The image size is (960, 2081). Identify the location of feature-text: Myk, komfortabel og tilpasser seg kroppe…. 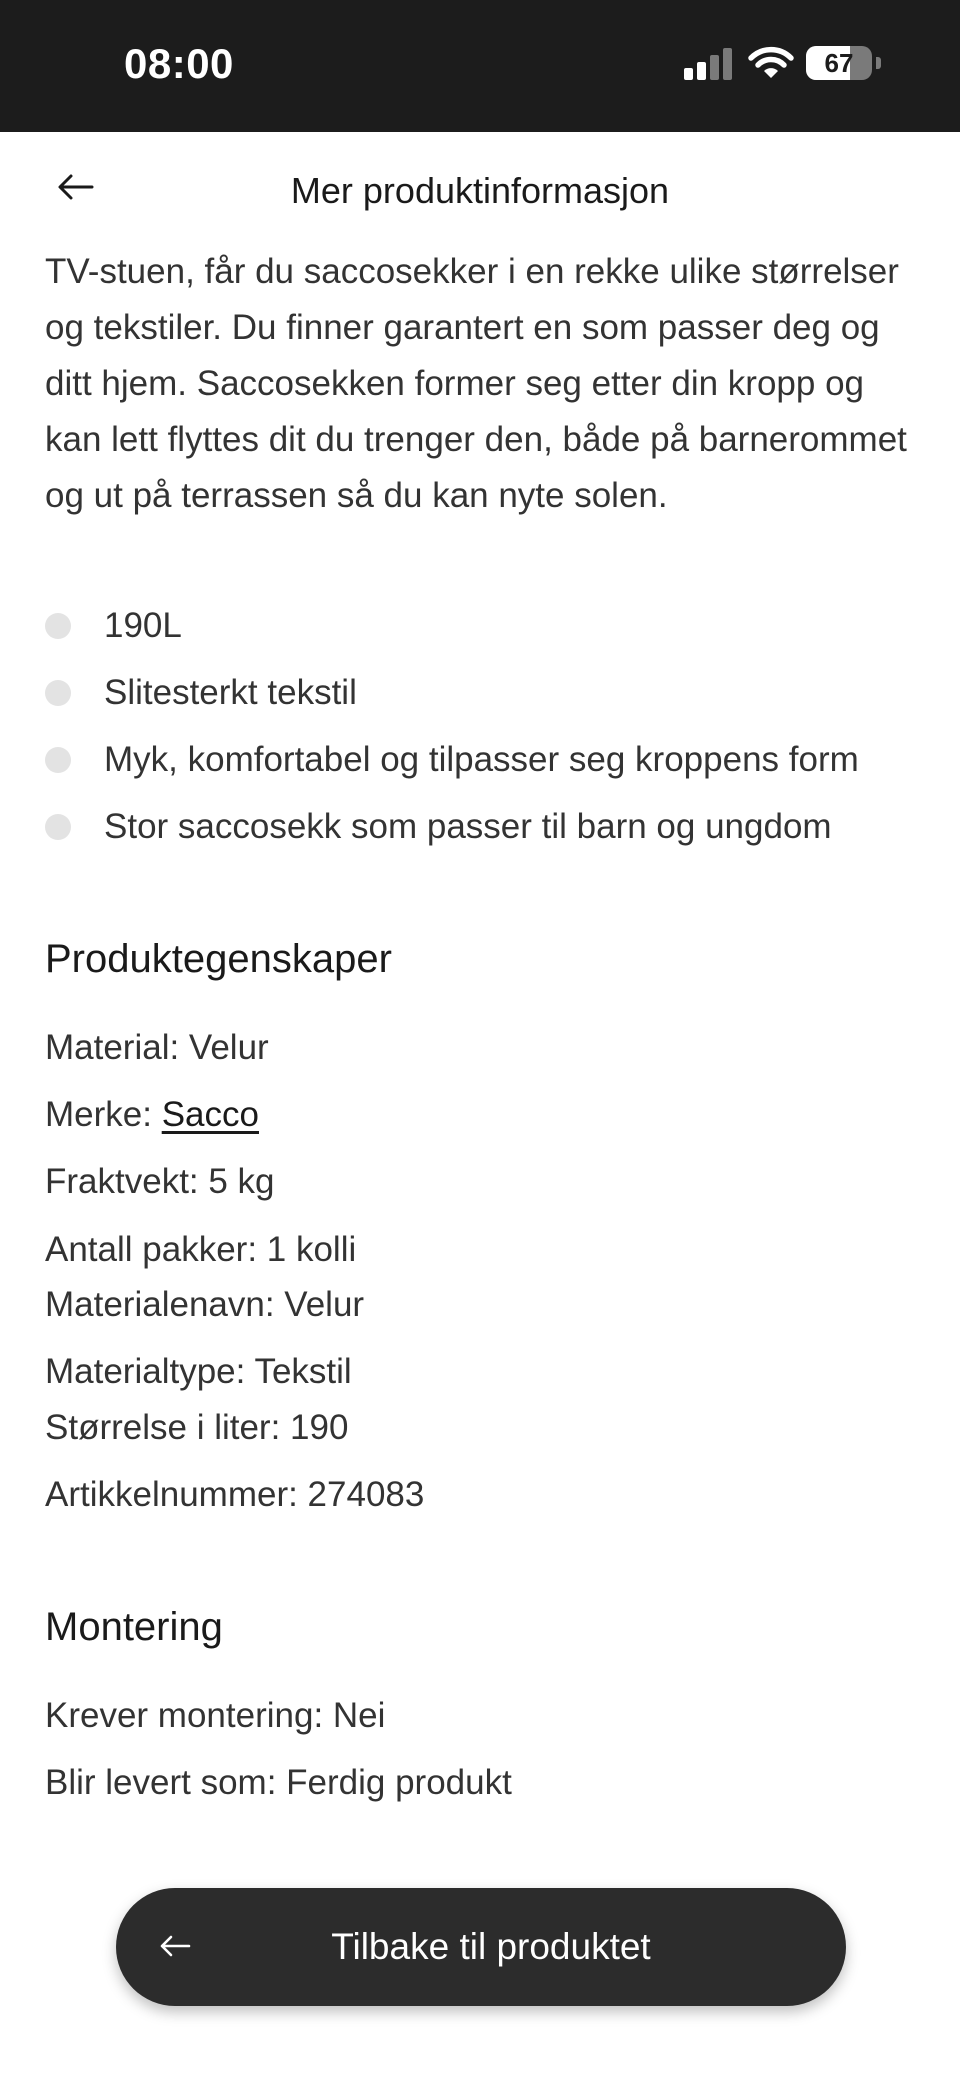
(481, 759).